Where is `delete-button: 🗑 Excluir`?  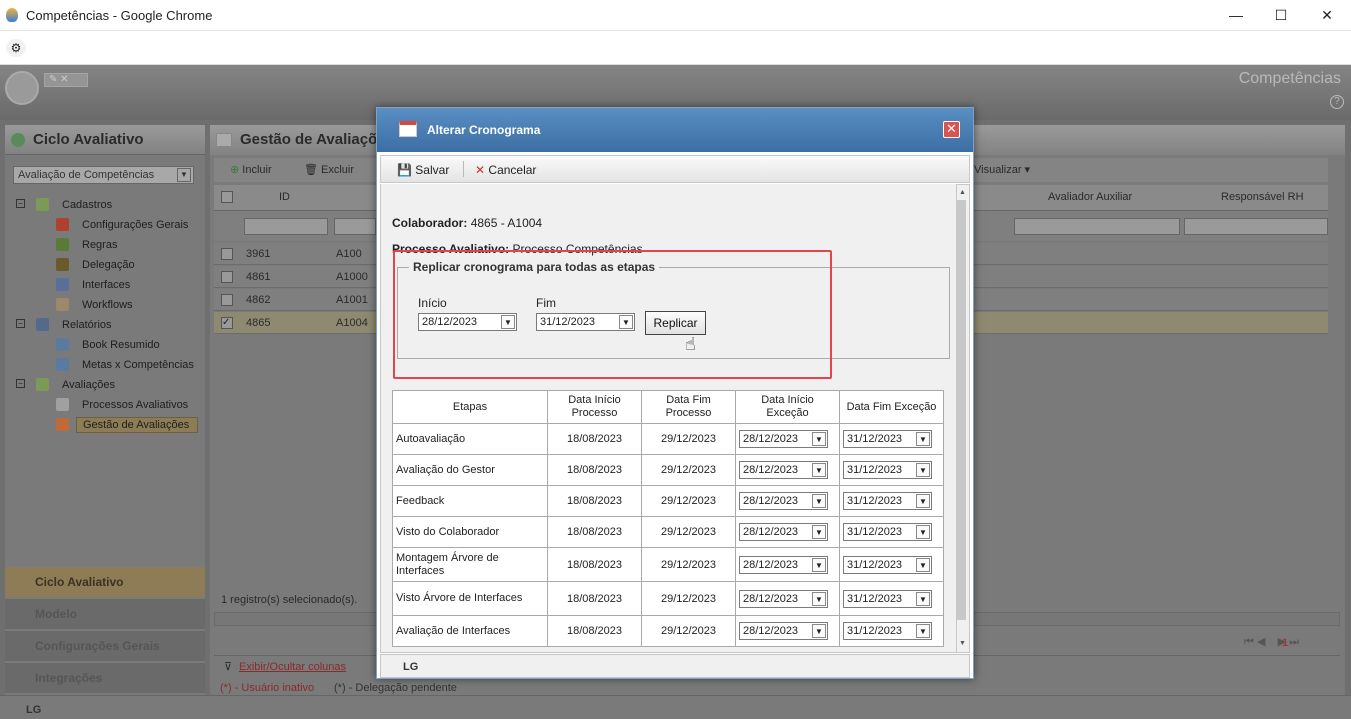
delete-button: 🗑 Excluir is located at coordinates (329, 169).